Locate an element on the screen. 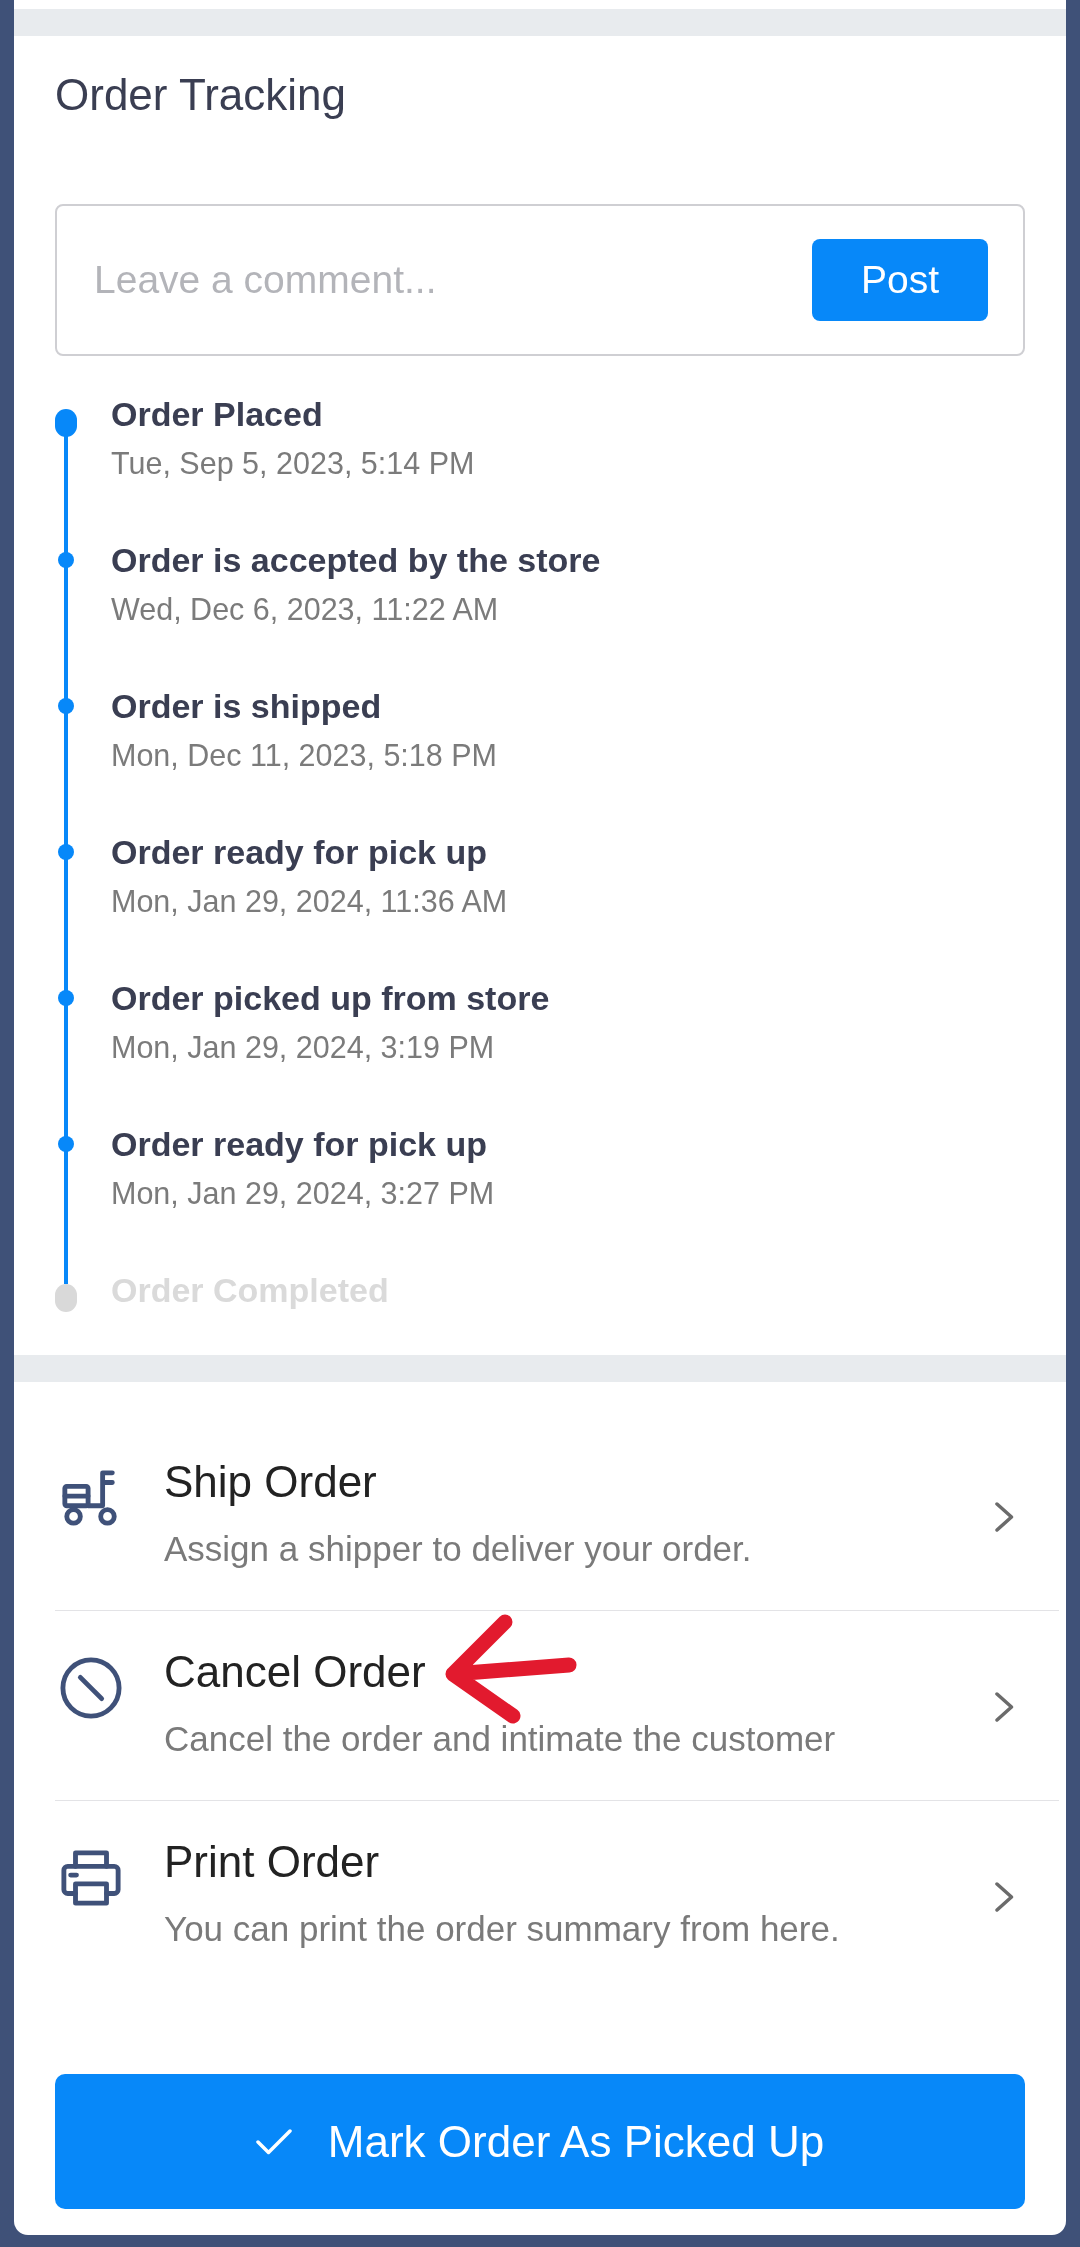 This screenshot has height=2247, width=1080. mark-picked-up-button: Mark Order As Picked Up is located at coordinates (540, 2141).